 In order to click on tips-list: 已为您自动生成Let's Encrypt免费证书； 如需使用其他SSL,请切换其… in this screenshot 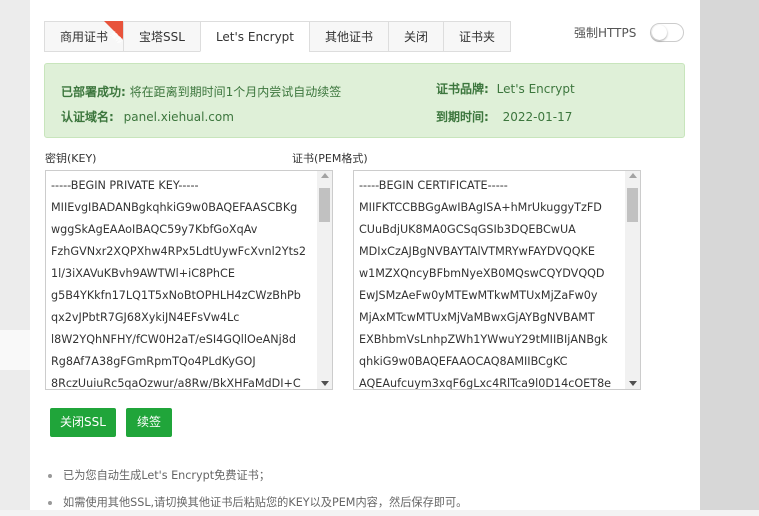, I will do `click(257, 489)`.